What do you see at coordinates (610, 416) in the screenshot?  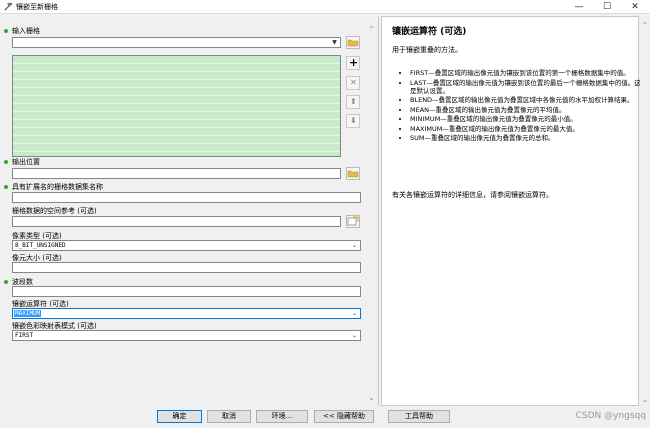 I see `watermark: CSDN @yngsqq` at bounding box center [610, 416].